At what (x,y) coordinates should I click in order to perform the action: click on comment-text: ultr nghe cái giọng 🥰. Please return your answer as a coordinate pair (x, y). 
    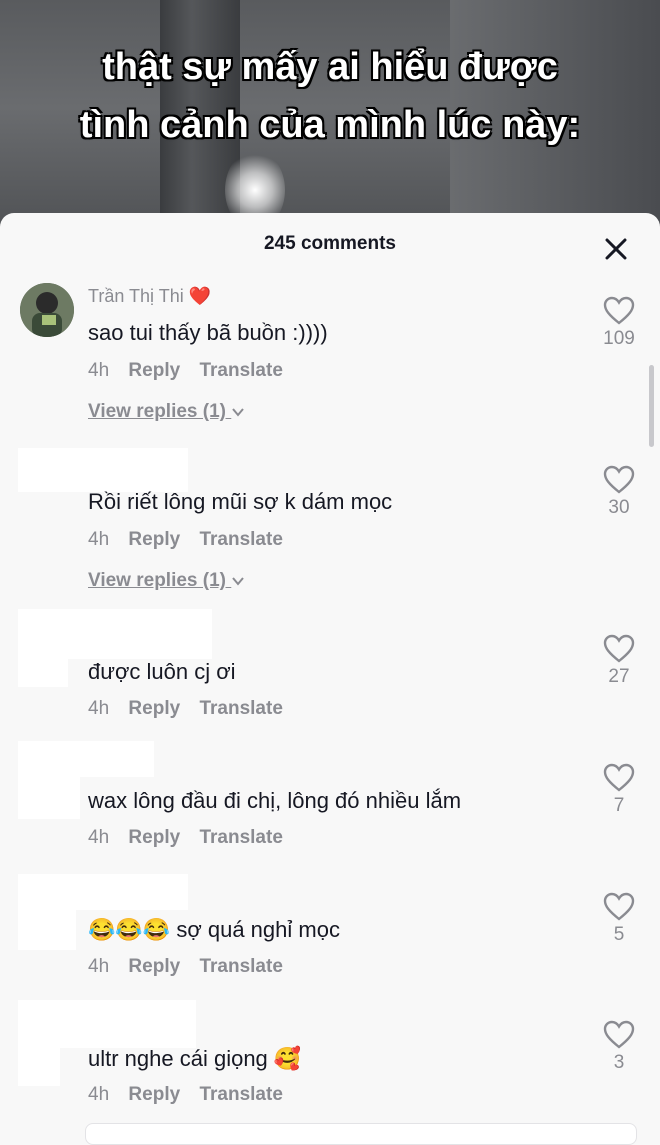
    Looking at the image, I should click on (194, 1059).